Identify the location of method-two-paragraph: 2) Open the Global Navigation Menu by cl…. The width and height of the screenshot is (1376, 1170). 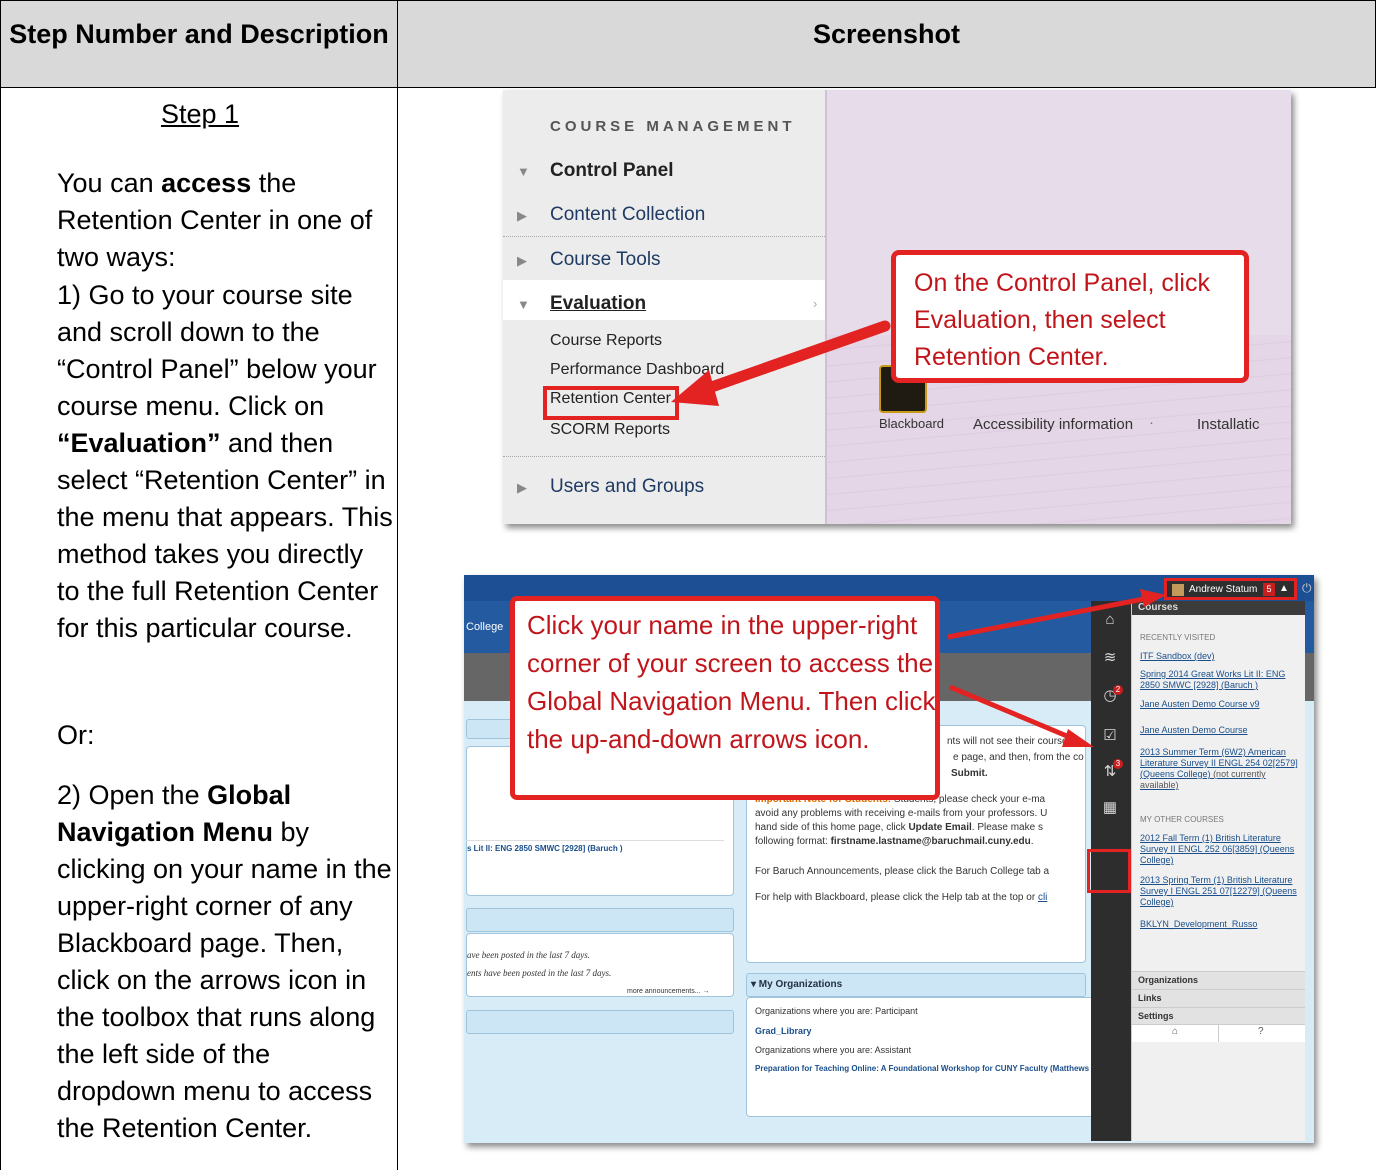
(224, 961).